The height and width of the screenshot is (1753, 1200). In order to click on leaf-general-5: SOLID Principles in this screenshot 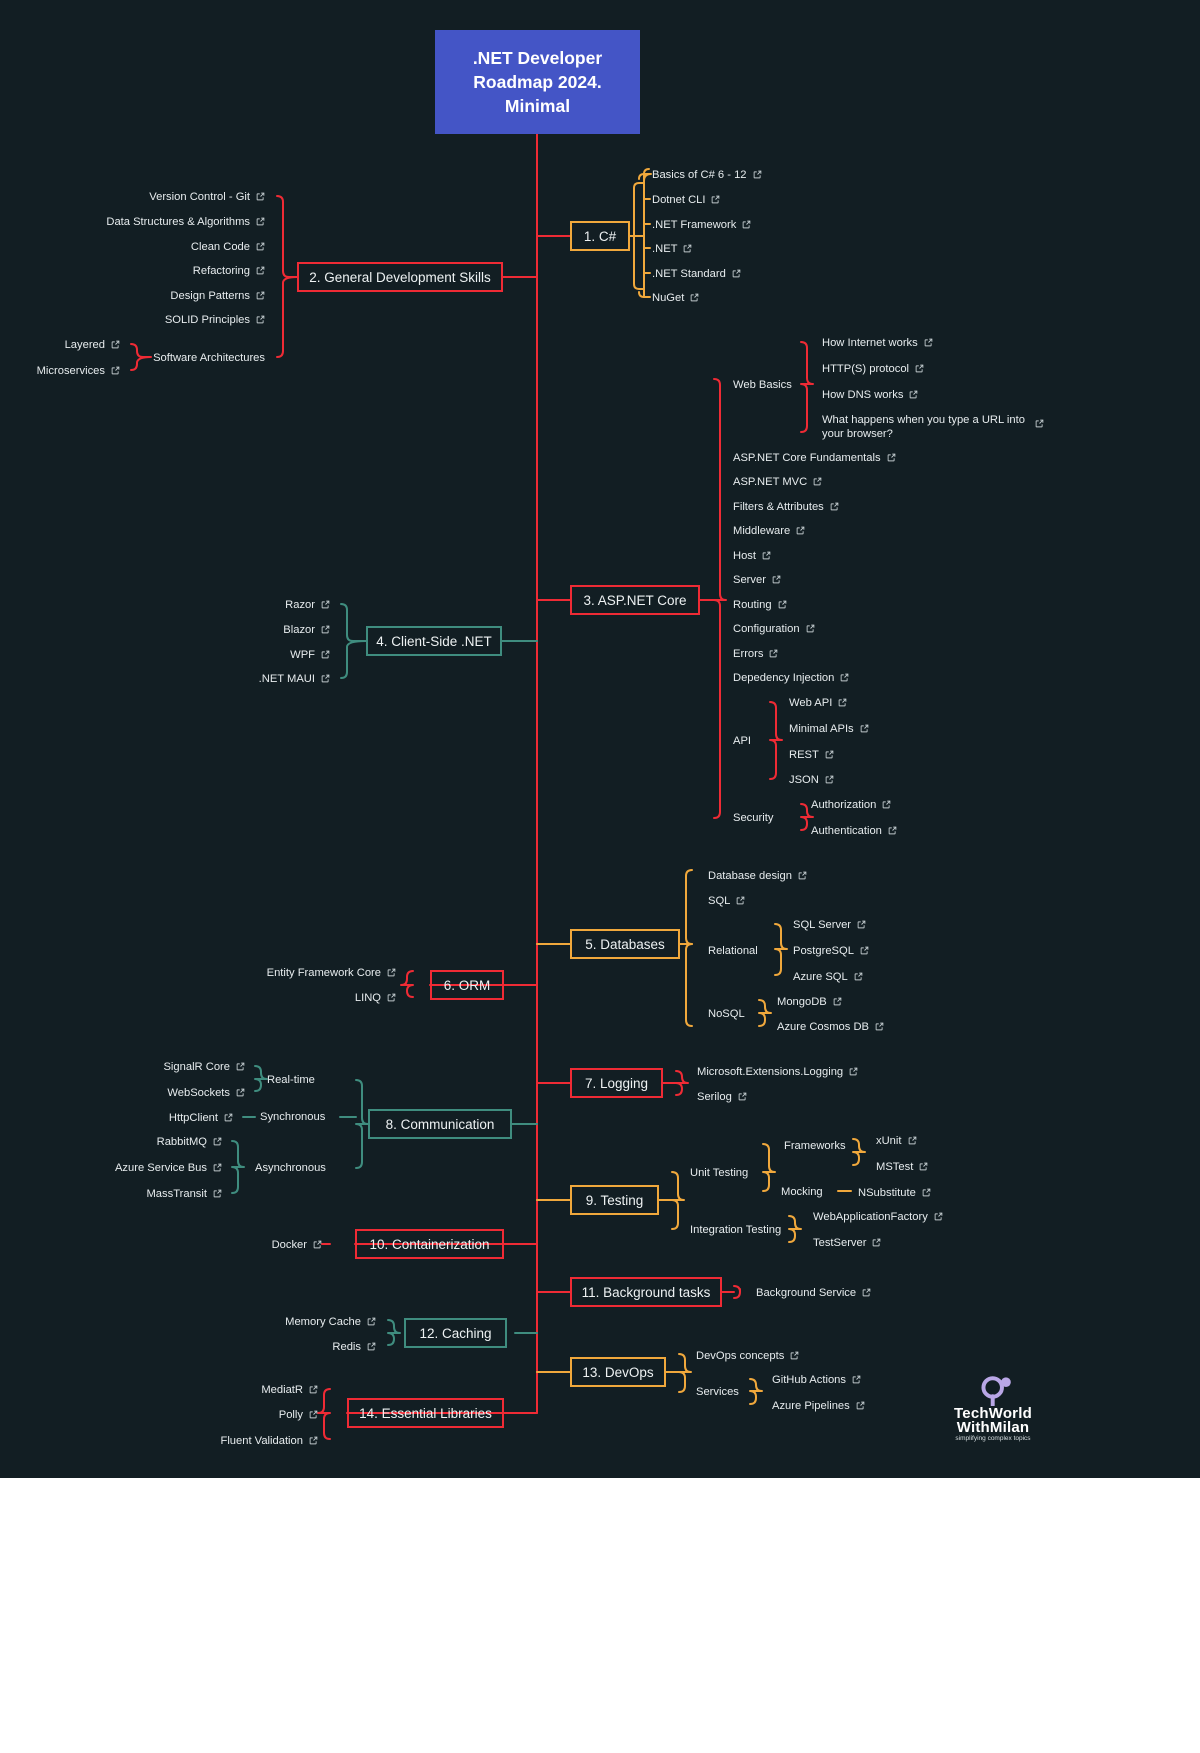, I will do `click(142, 319)`.